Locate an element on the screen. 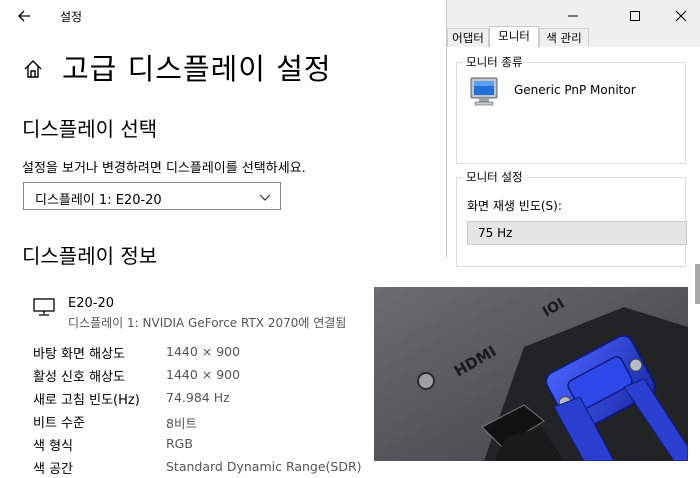  close-icon is located at coordinates (680, 16).